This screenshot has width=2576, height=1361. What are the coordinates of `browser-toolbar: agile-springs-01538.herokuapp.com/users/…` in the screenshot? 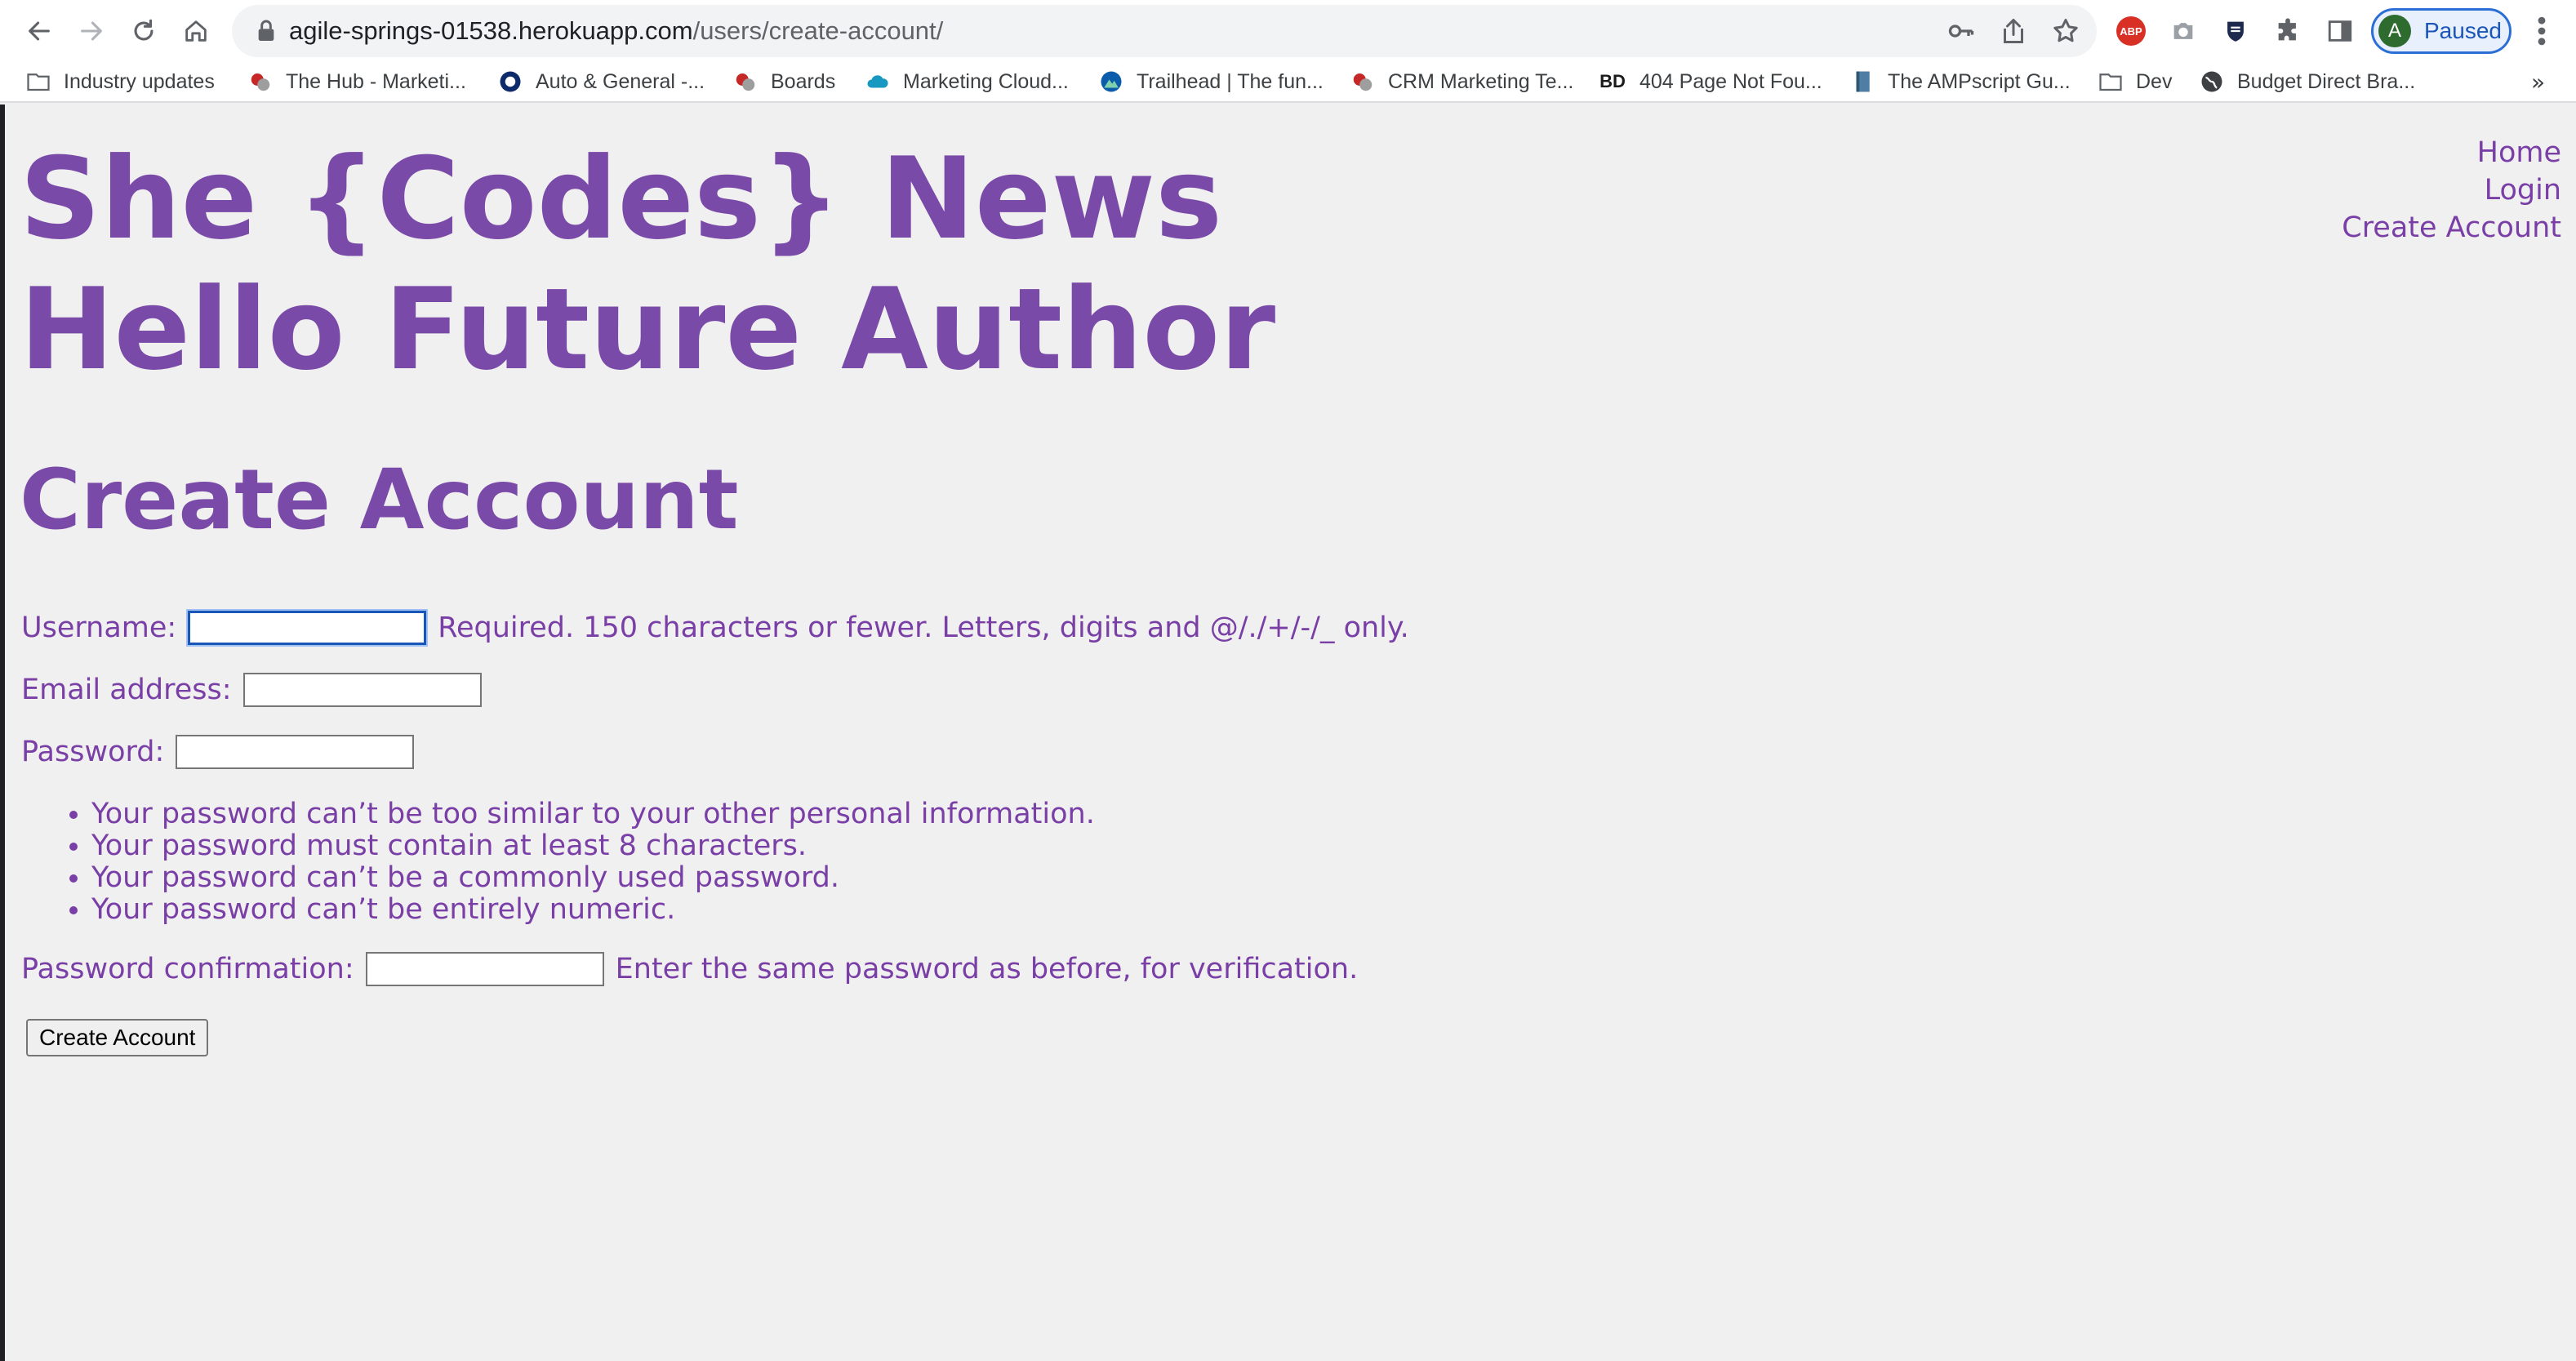 It's located at (1288, 31).